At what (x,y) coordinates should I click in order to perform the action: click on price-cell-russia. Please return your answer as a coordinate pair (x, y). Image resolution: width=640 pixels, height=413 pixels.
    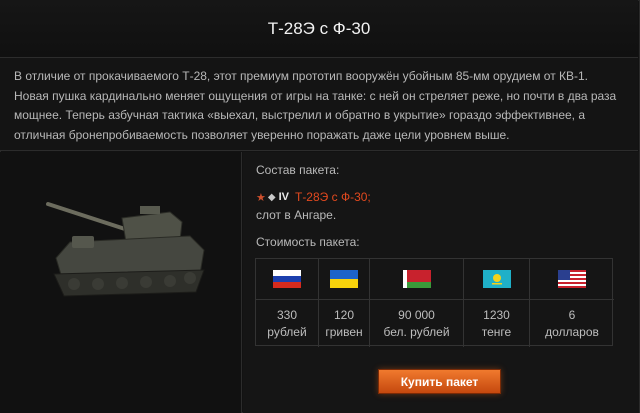
    Looking at the image, I should click on (287, 279).